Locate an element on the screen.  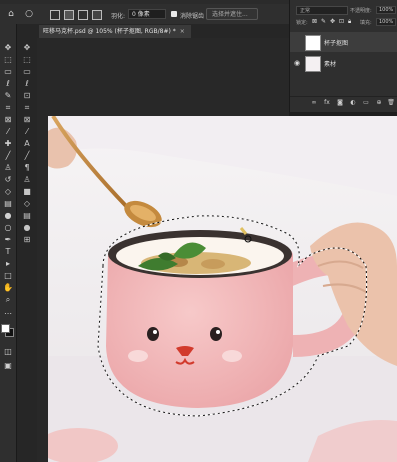
foreground-color-swatch is located at coordinates (5, 328).